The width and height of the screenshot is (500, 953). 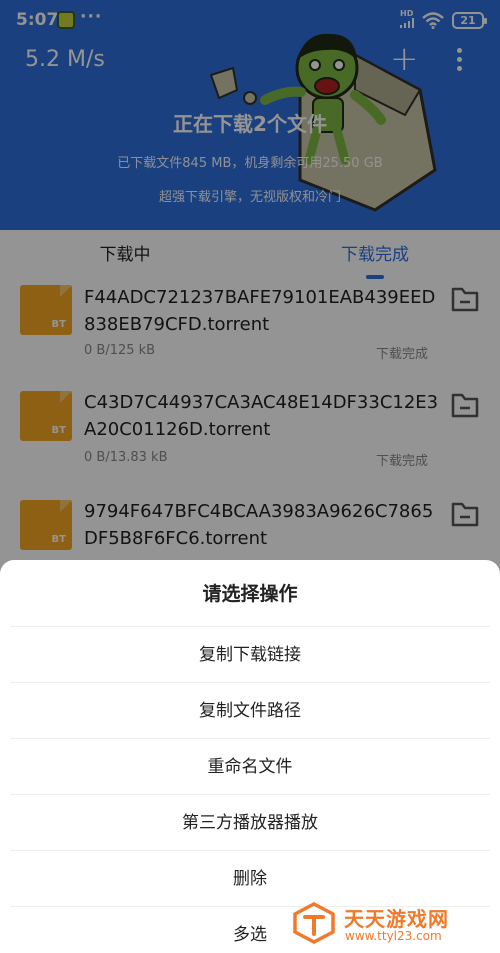 I want to click on action-rename-file: 重命名文件, so click(x=250, y=766).